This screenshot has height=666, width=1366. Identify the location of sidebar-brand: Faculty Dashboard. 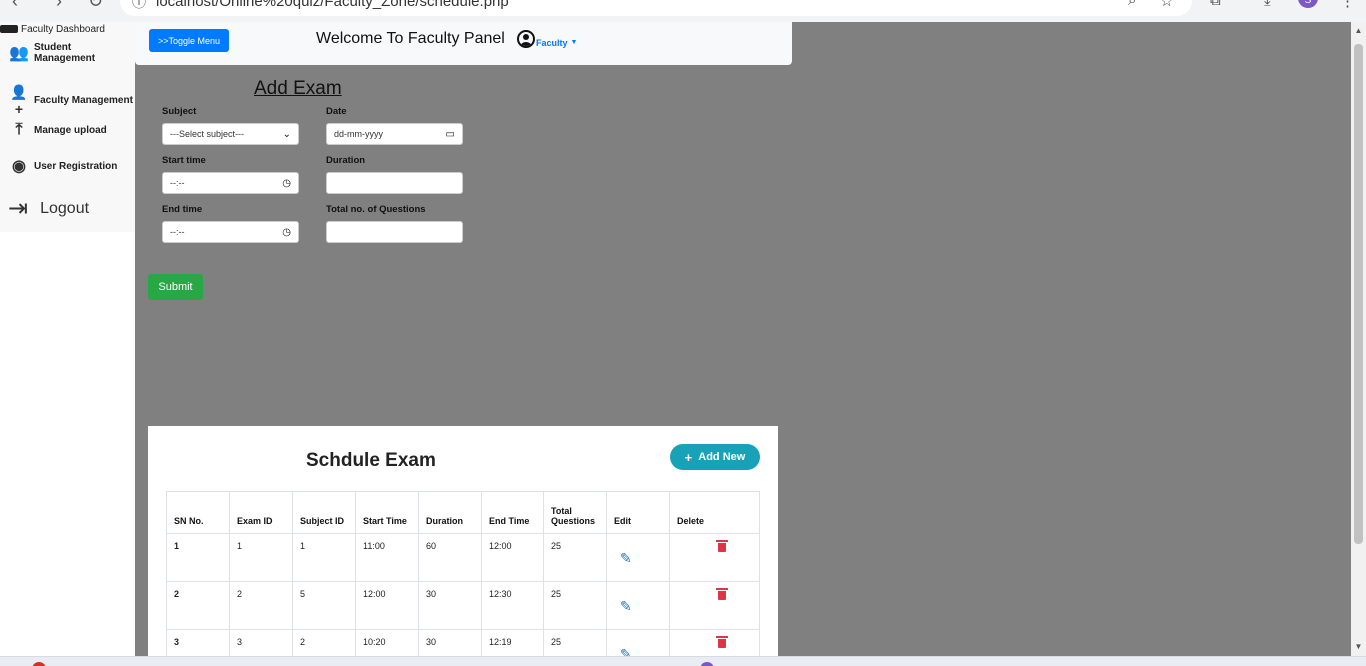
(52, 29).